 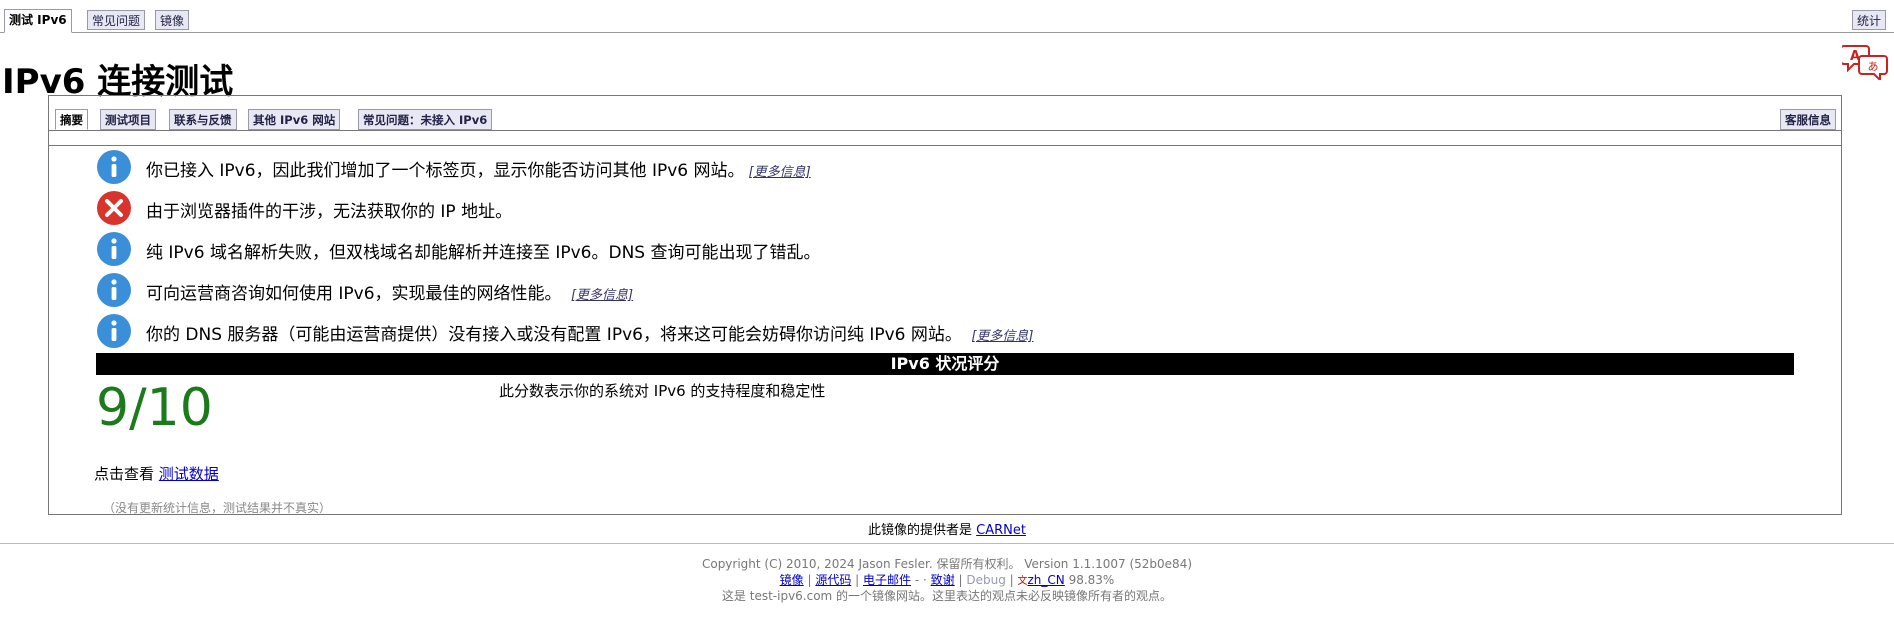 I want to click on translate-icon: A あ, so click(x=1865, y=62).